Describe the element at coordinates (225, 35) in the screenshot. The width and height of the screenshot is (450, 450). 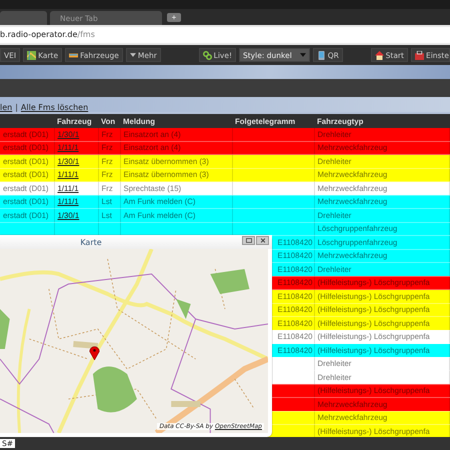
I see `address-field: b.radio-operator.de/fms` at that location.